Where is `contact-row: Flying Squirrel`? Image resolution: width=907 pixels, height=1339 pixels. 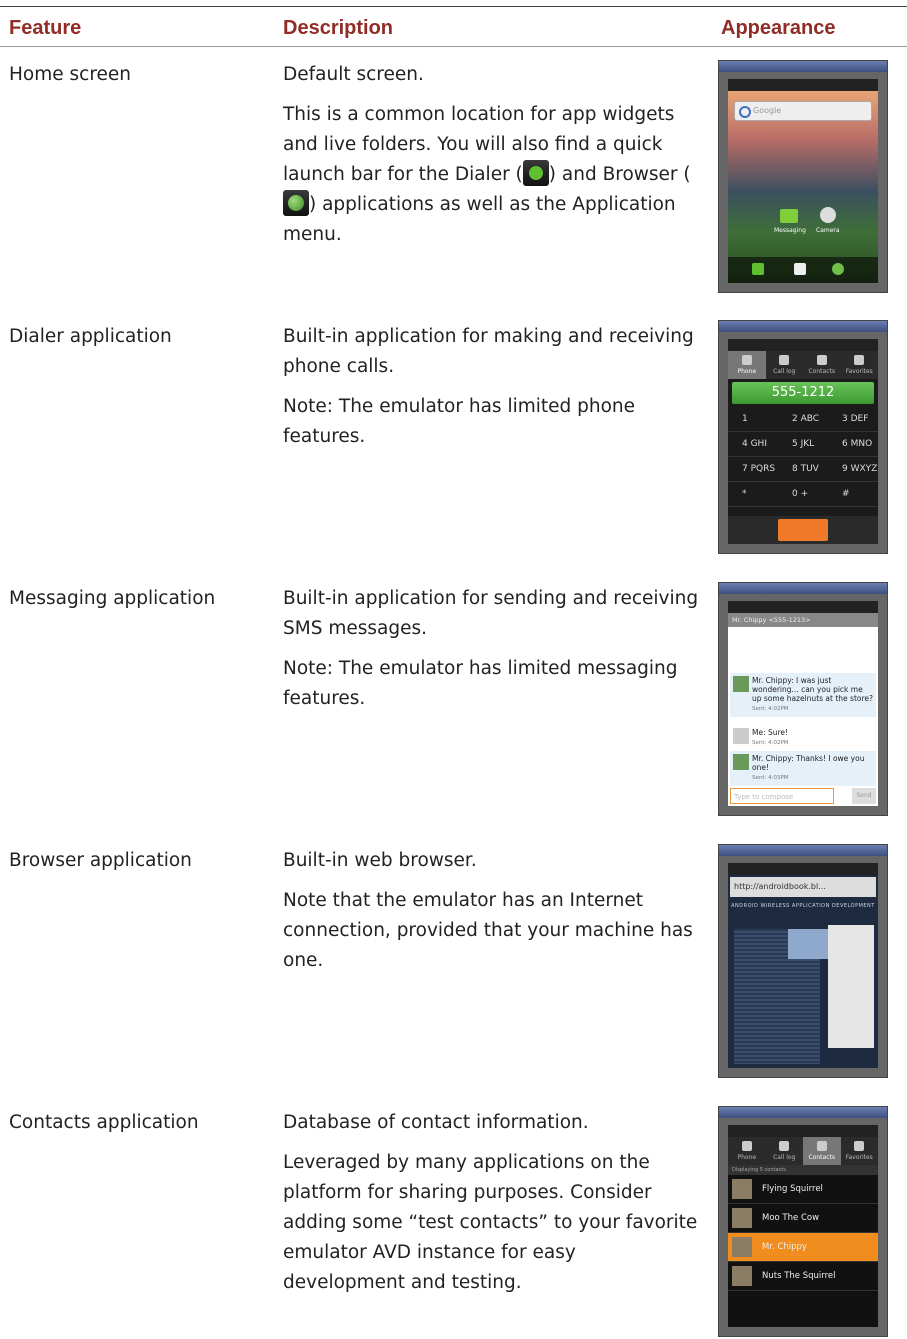 contact-row: Flying Squirrel is located at coordinates (803, 1189).